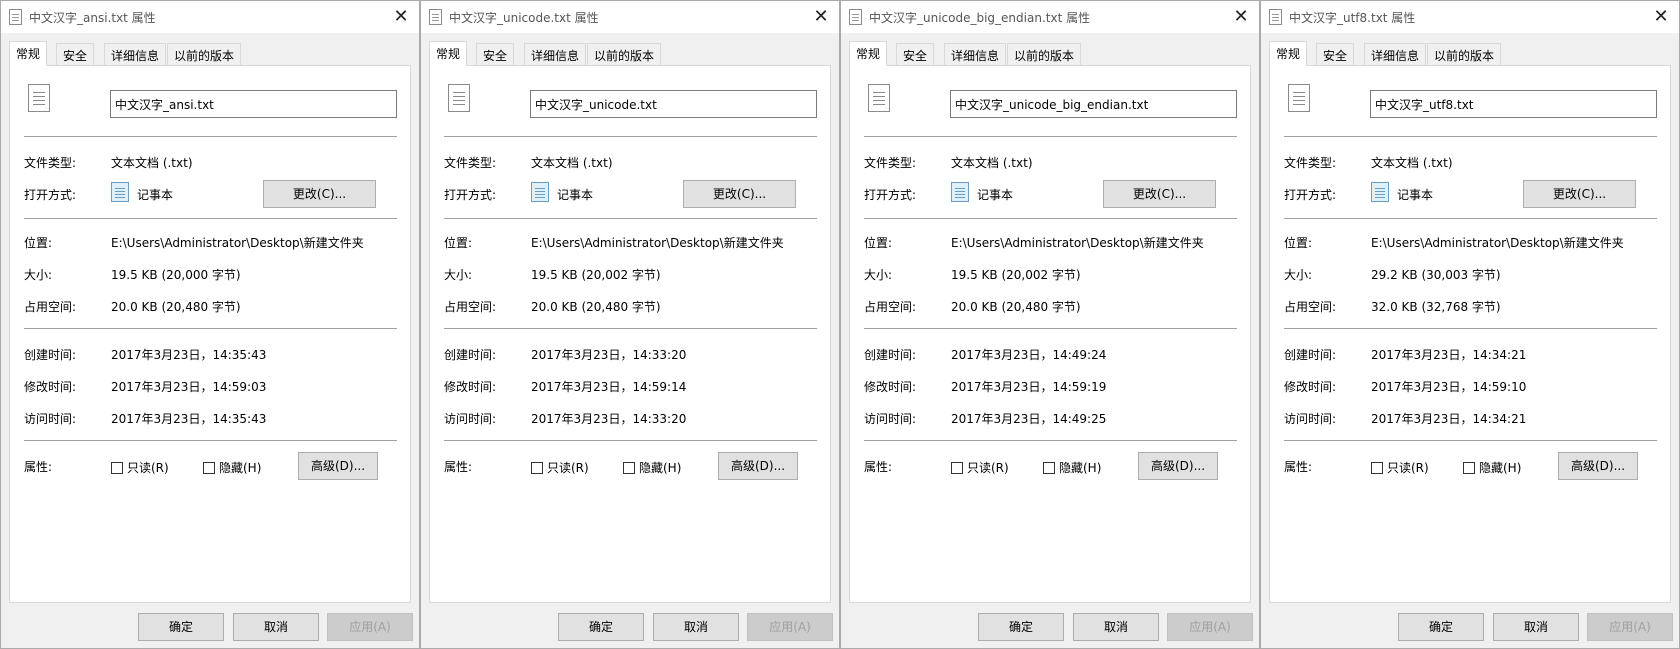  Describe the element at coordinates (609, 387) in the screenshot. I see `modified-value: 2017年3月23日，14:59:14` at that location.